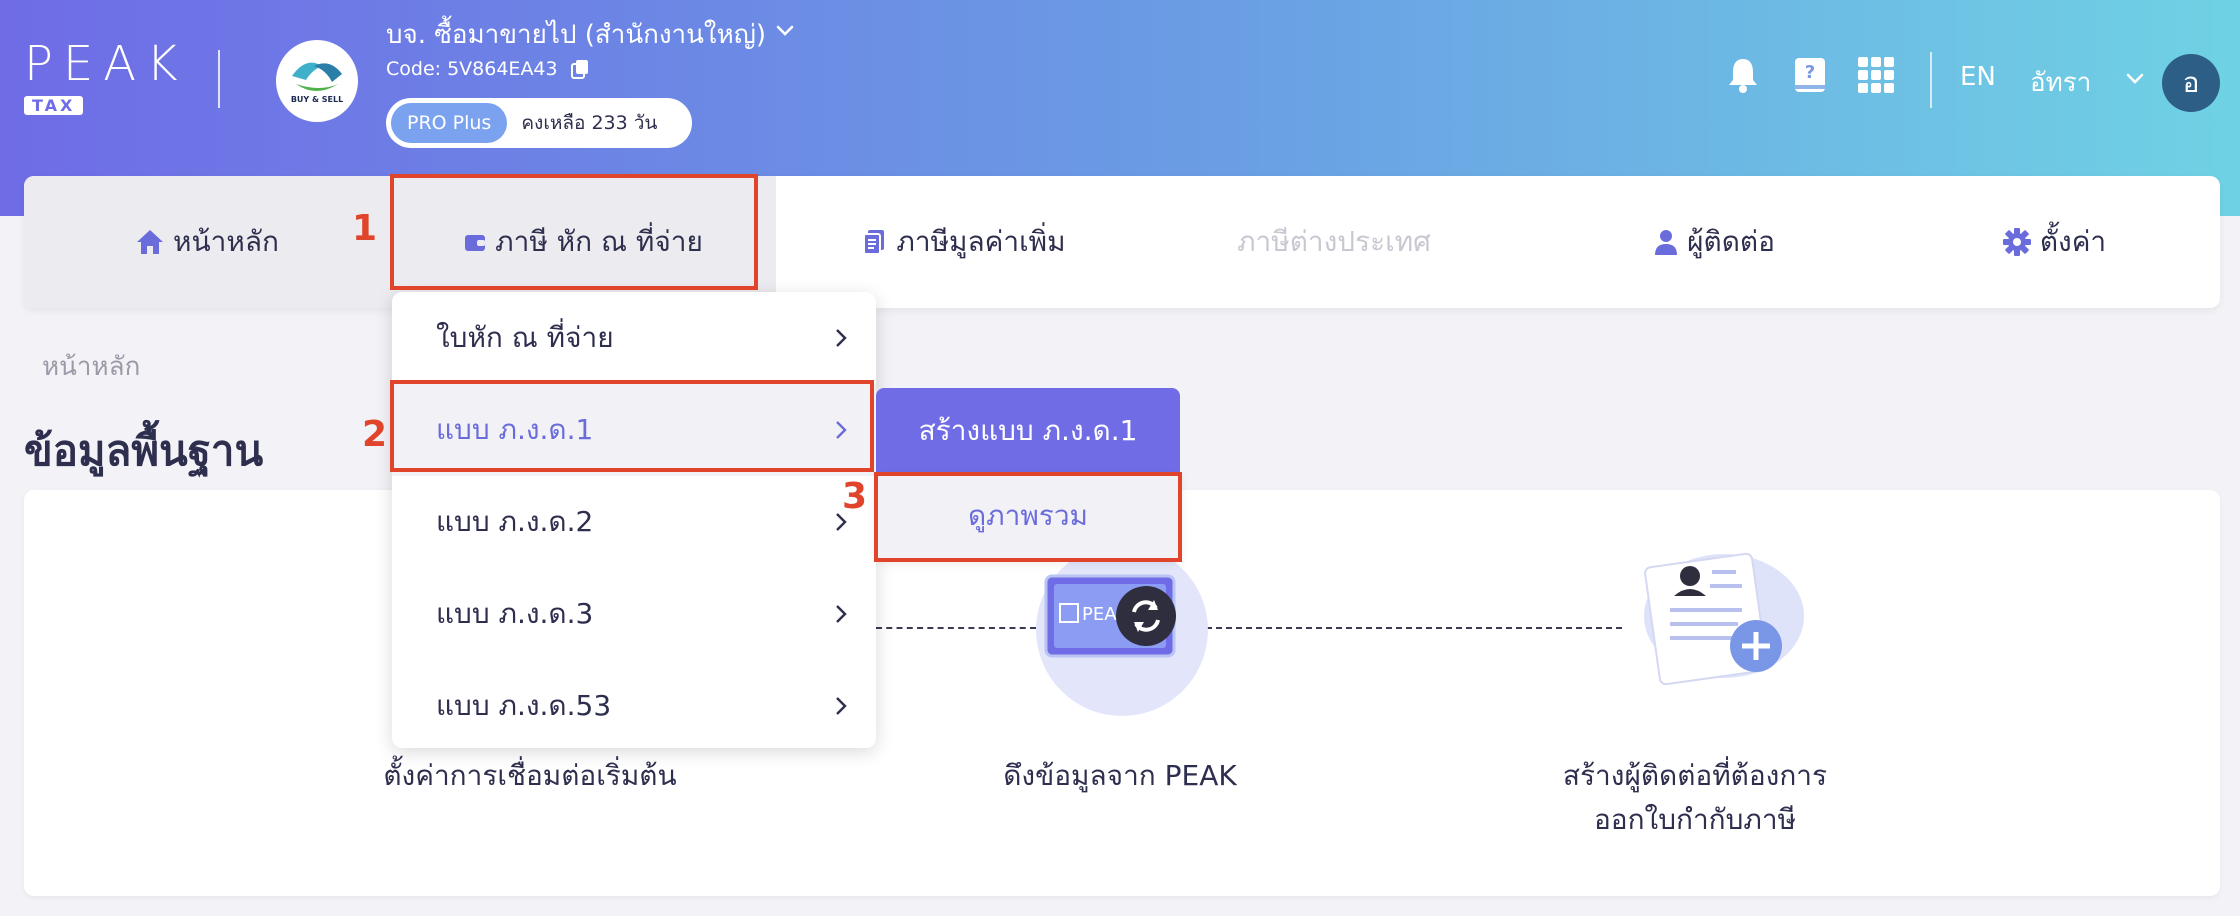  What do you see at coordinates (515, 429) in the screenshot?
I see `dropdown-item-label: แบบ ภ.ง.ด.1` at bounding box center [515, 429].